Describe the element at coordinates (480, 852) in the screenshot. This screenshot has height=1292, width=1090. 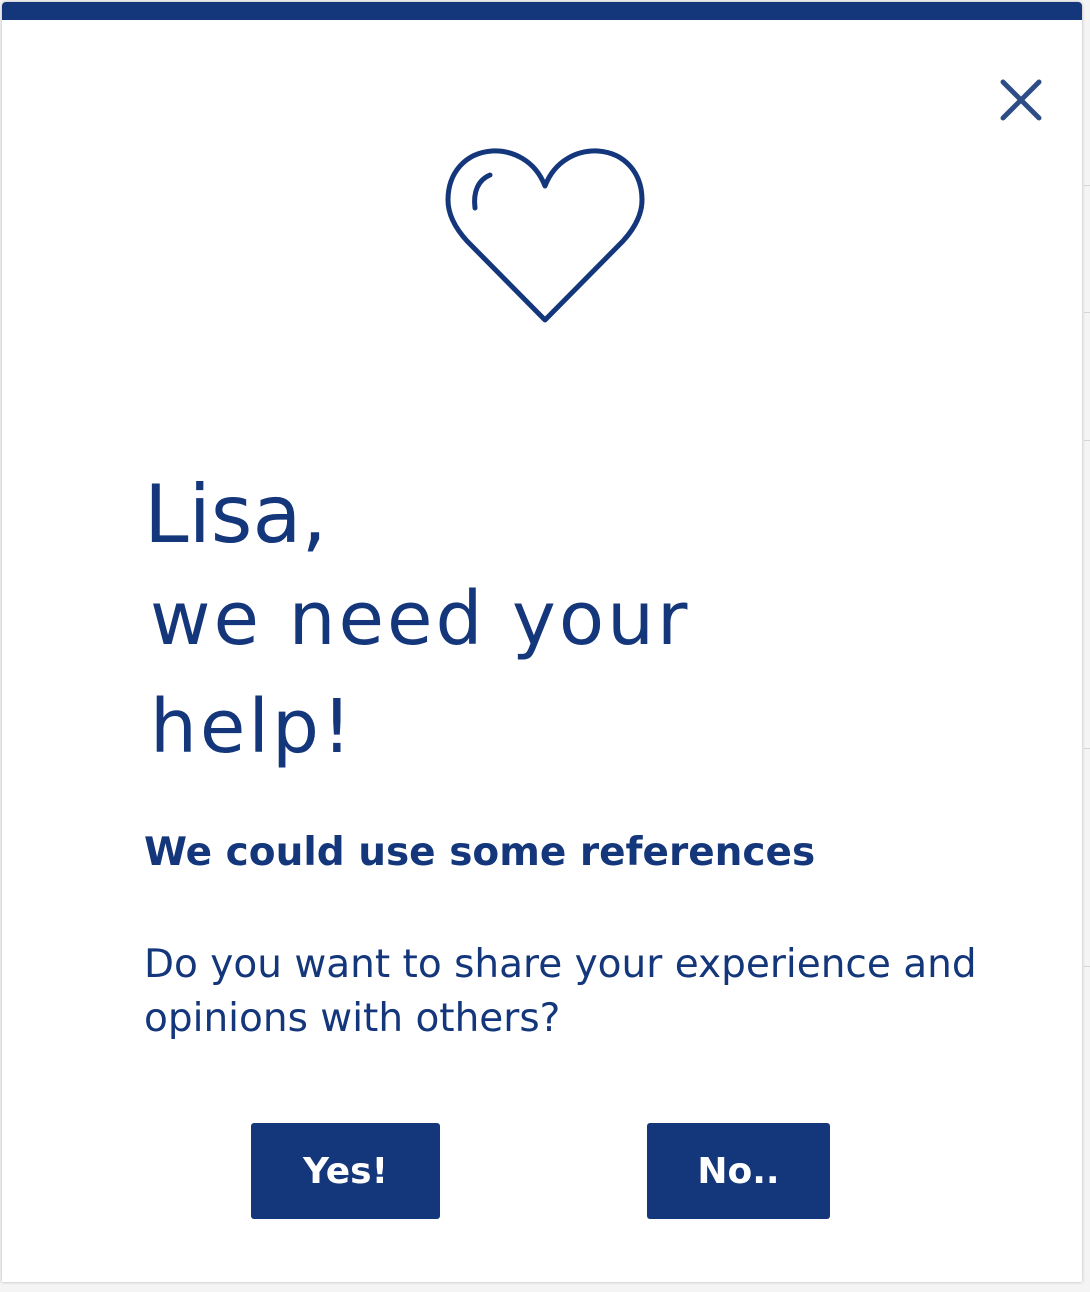
I see `dialog-subheading: We could use some references` at that location.